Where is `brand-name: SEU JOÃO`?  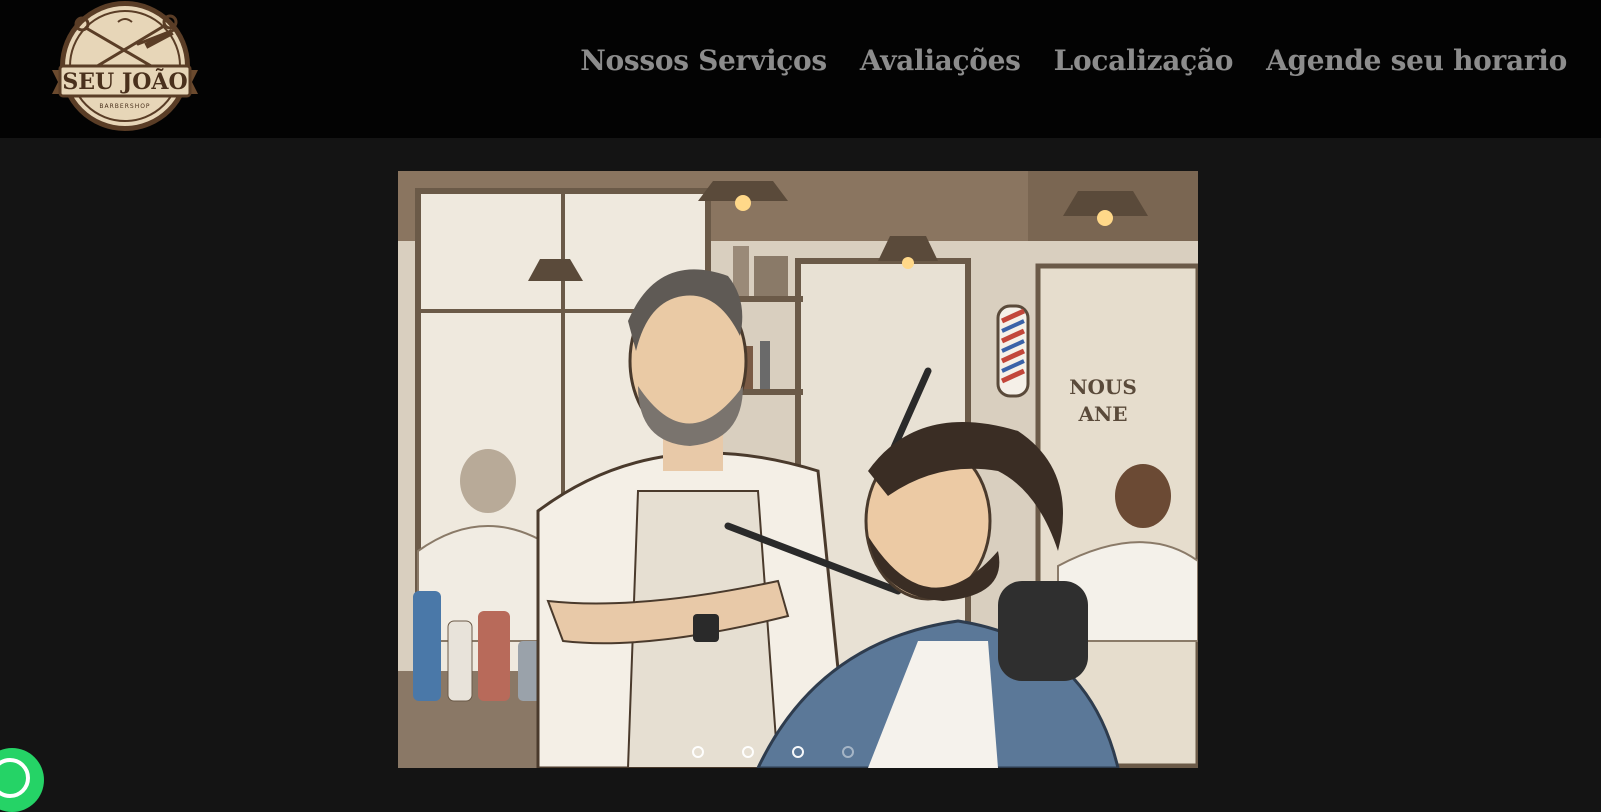 brand-name: SEU JOÃO is located at coordinates (124, 81).